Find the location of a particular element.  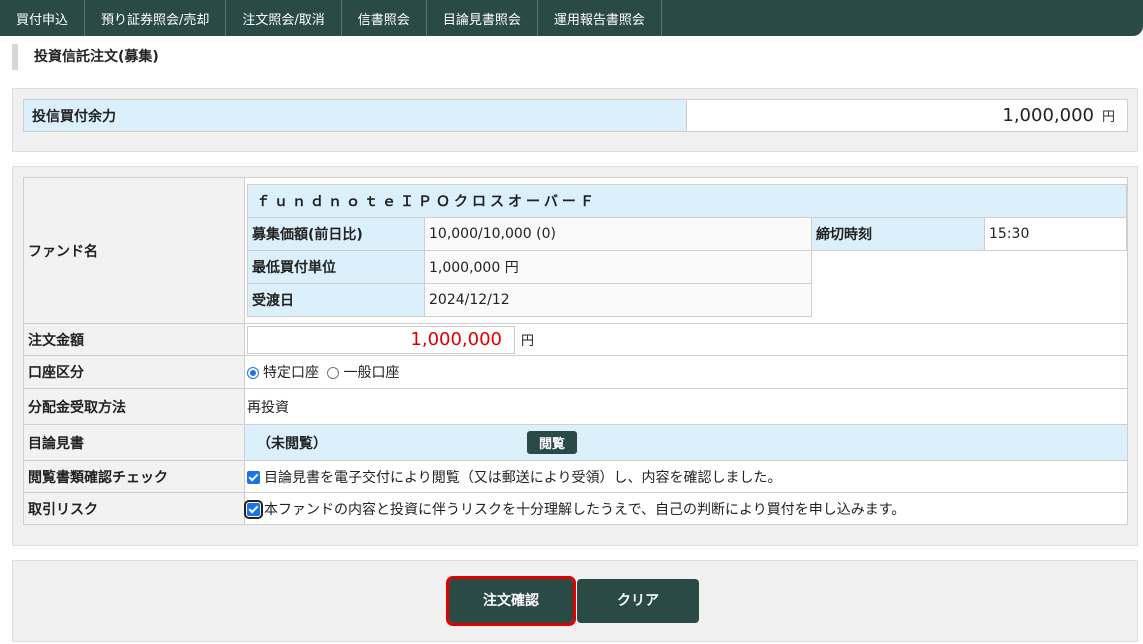

deadline-label: 締切時刻 is located at coordinates (898, 234).